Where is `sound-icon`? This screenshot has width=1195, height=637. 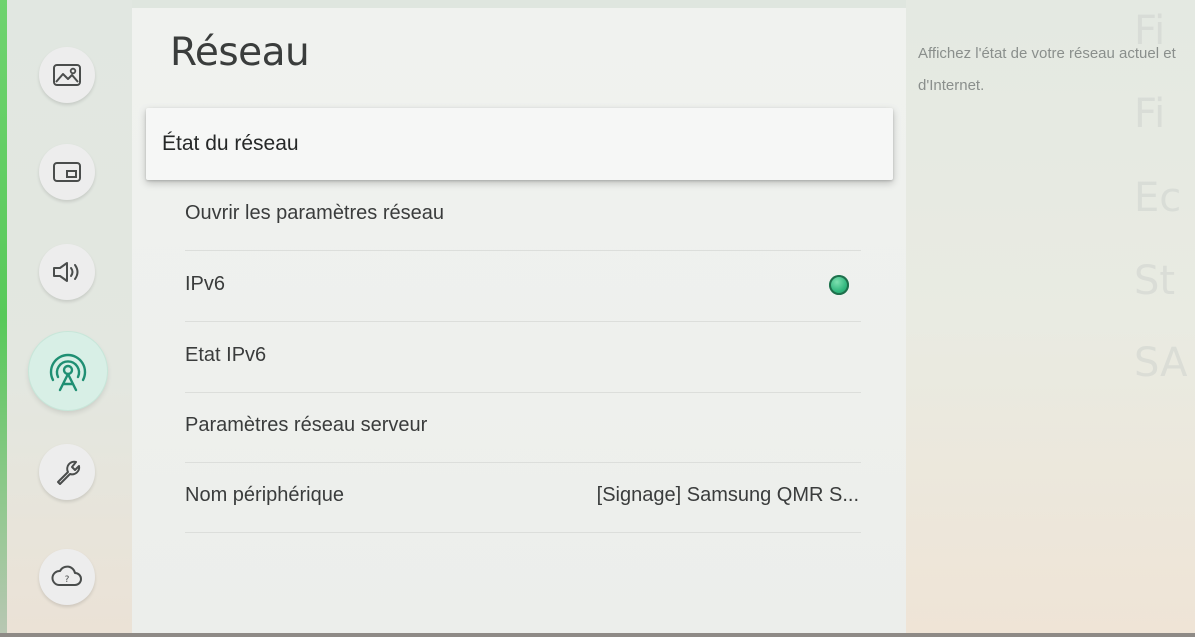
sound-icon is located at coordinates (67, 272).